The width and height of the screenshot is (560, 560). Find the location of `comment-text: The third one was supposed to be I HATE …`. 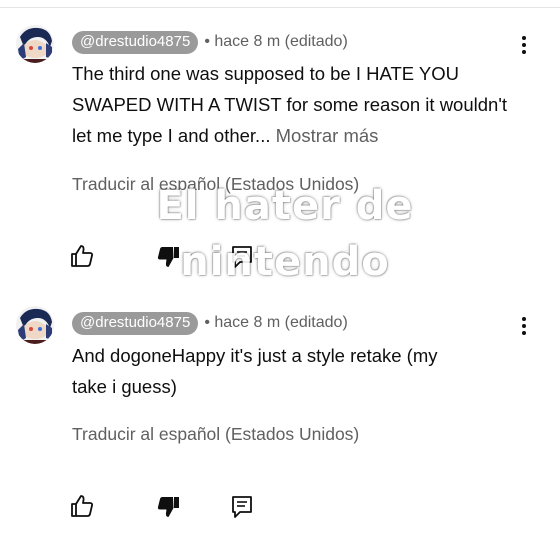

comment-text: The third one was supposed to be I HATE … is located at coordinates (297, 104).